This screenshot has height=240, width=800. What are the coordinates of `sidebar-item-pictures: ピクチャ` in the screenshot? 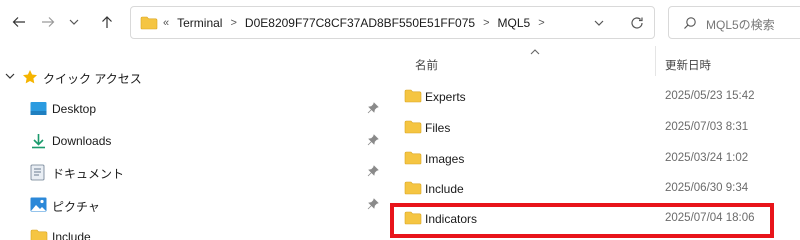 It's located at (194, 205).